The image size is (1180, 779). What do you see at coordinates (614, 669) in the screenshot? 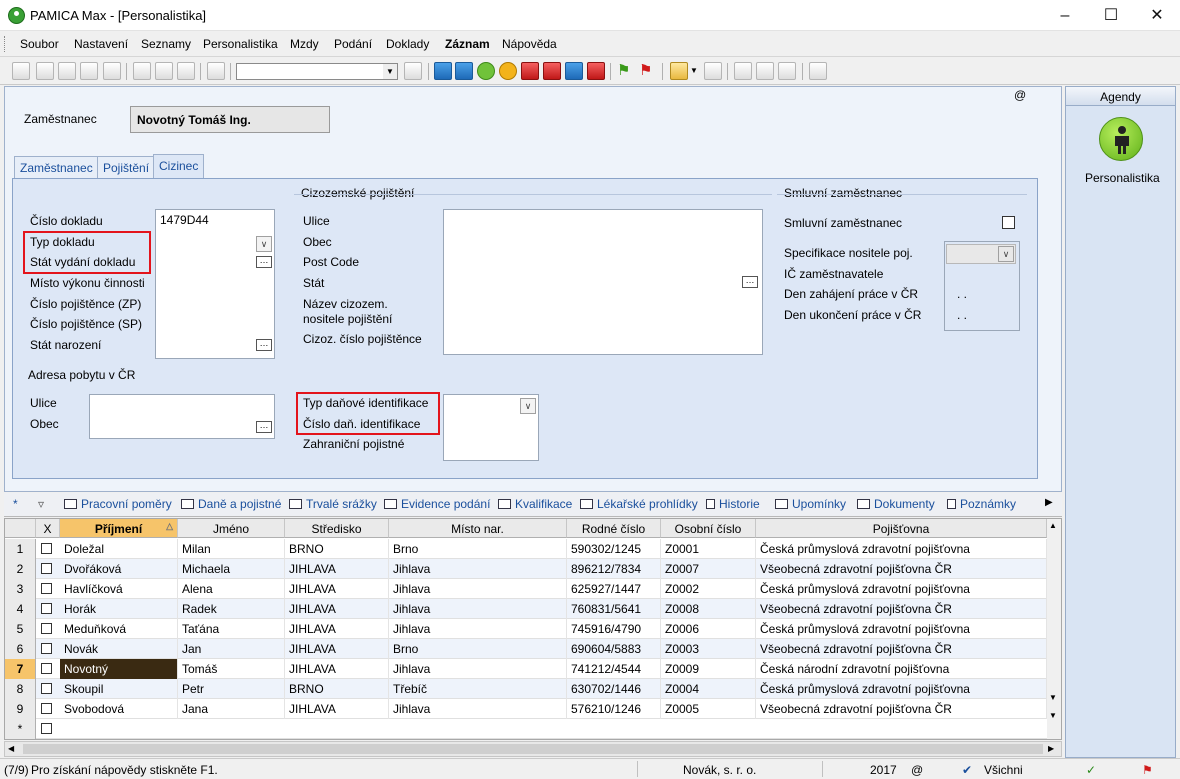
I see `cell-rc: 741212/4544` at bounding box center [614, 669].